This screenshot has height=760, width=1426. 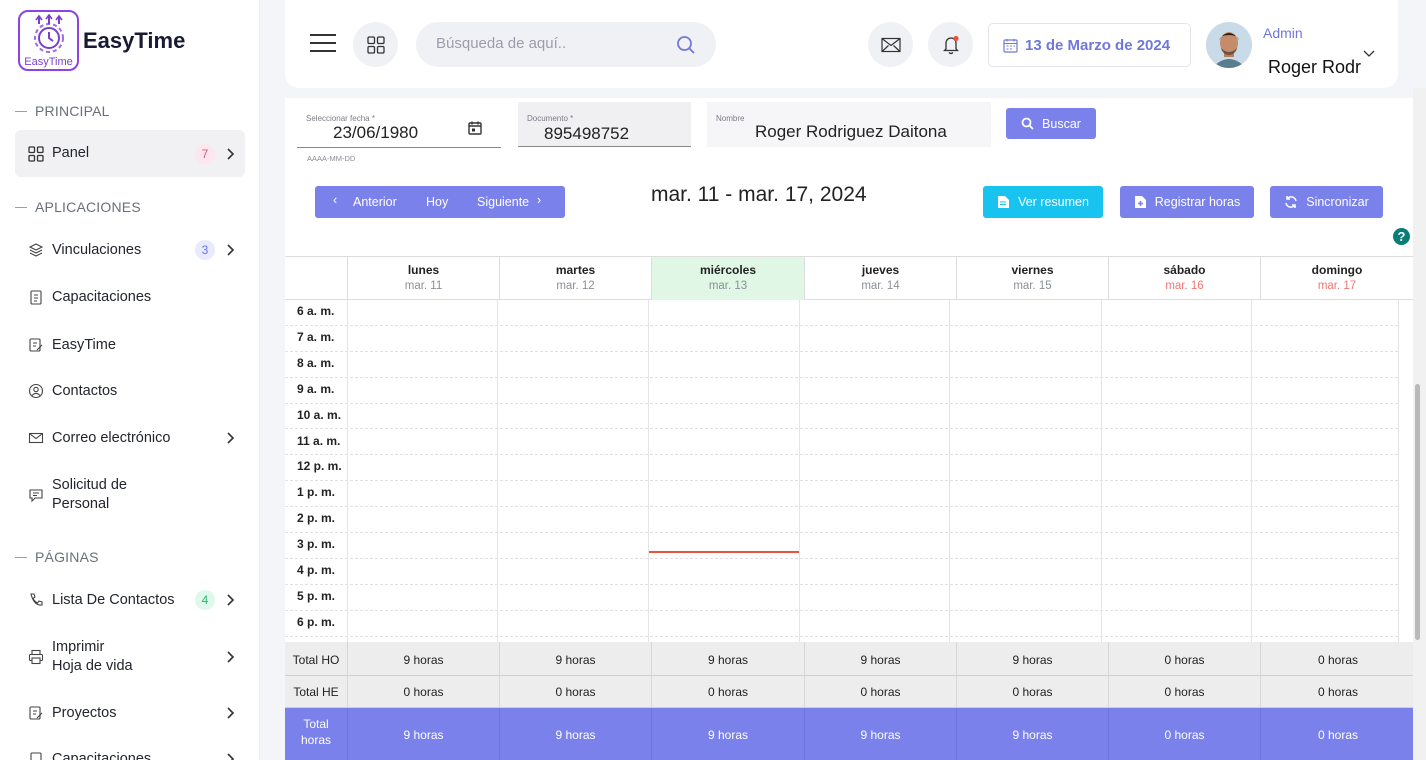 What do you see at coordinates (539, 200) in the screenshot?
I see `chevron-right-icon: ›` at bounding box center [539, 200].